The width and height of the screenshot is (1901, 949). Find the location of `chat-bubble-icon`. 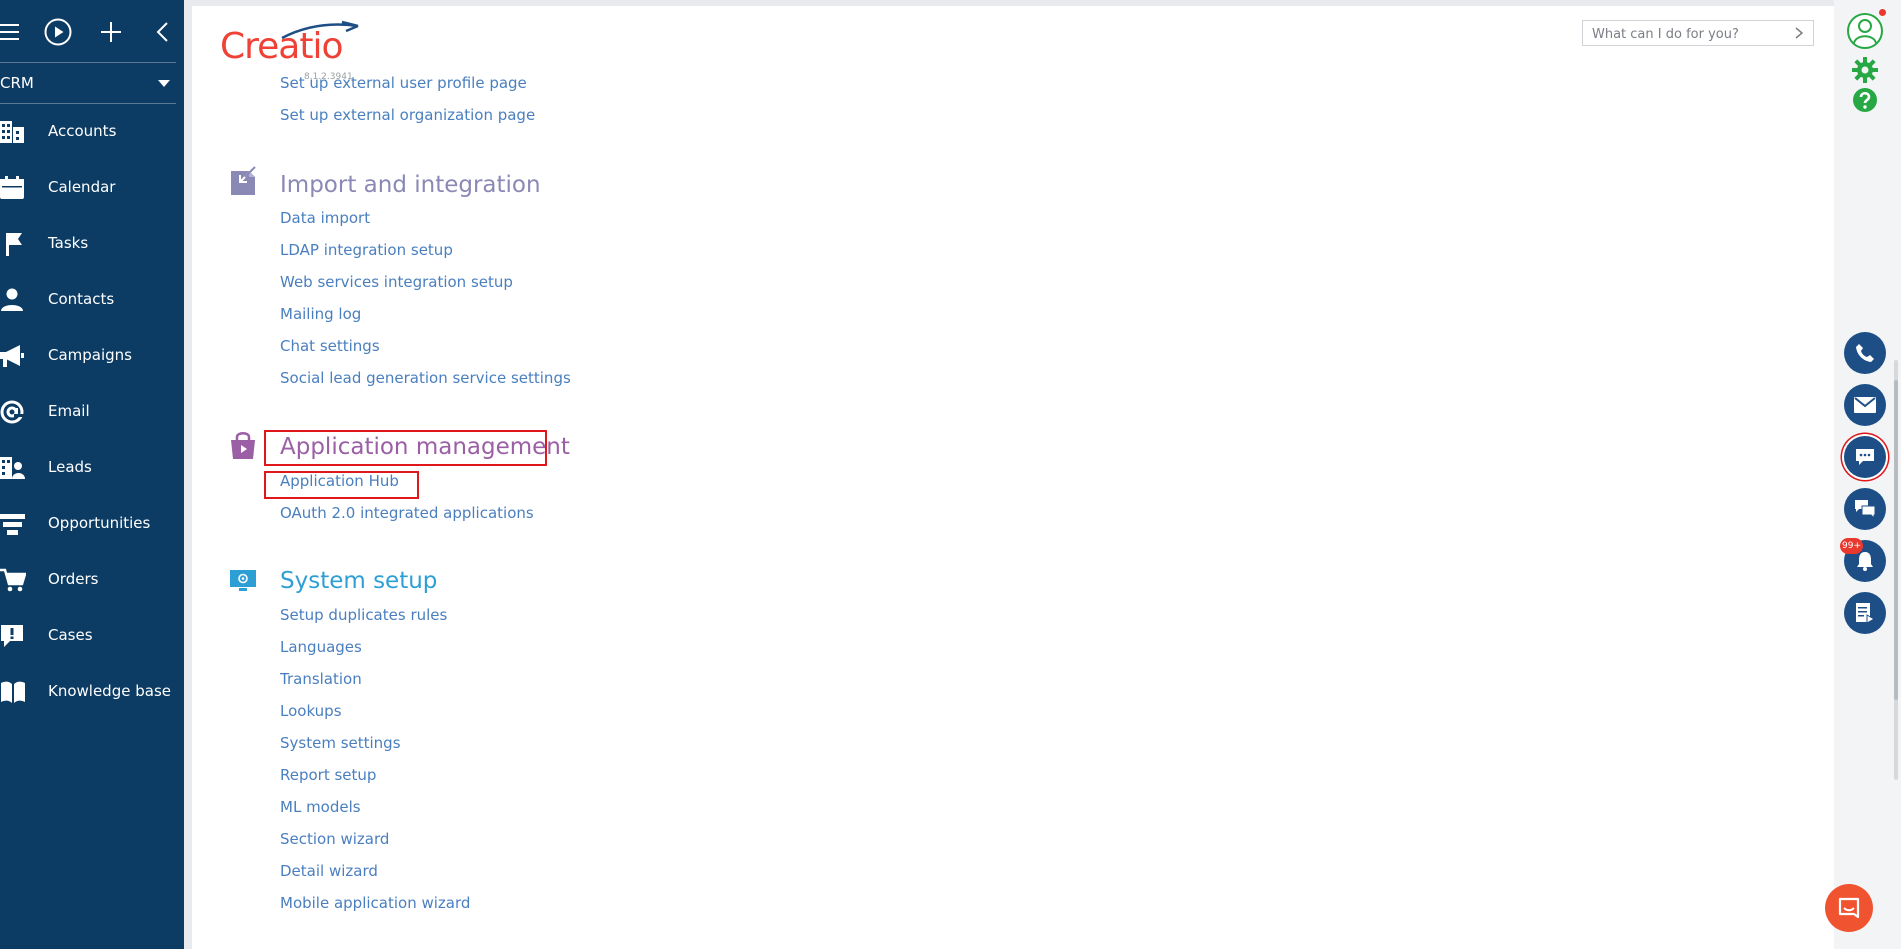

chat-bubble-icon is located at coordinates (1865, 457).